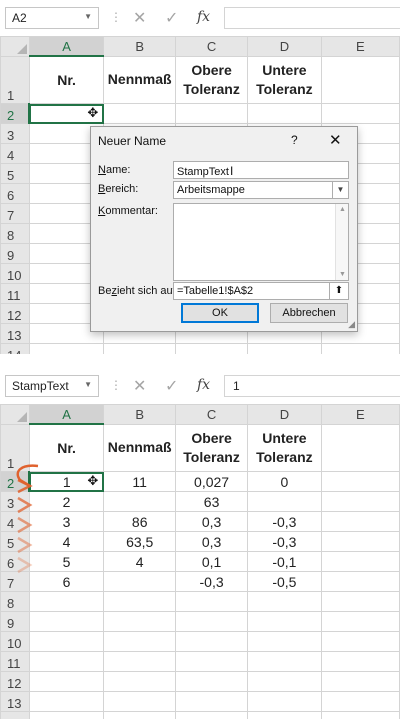 The width and height of the screenshot is (400, 719). I want to click on ok-button: OK, so click(220, 313).